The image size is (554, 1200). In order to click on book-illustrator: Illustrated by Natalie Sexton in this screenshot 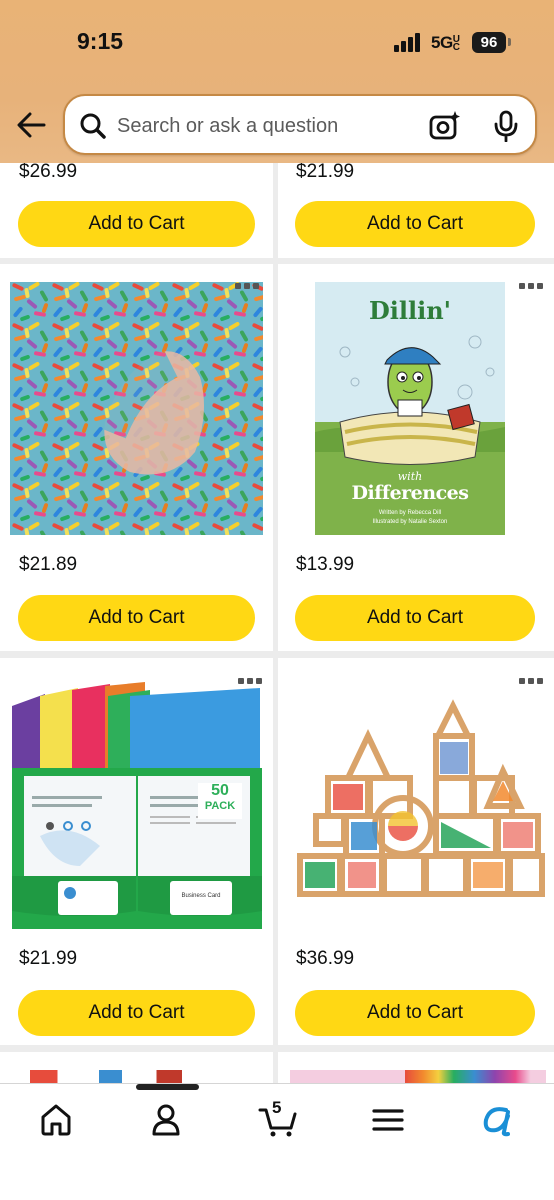, I will do `click(410, 522)`.